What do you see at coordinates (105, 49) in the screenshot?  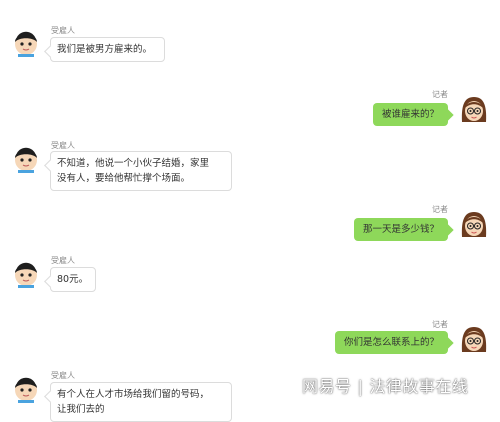 I see `message-text: 我们是被男方雇来的。` at bounding box center [105, 49].